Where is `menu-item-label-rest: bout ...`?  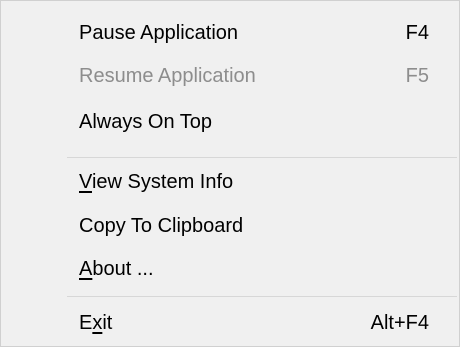 menu-item-label-rest: bout ... is located at coordinates (123, 268).